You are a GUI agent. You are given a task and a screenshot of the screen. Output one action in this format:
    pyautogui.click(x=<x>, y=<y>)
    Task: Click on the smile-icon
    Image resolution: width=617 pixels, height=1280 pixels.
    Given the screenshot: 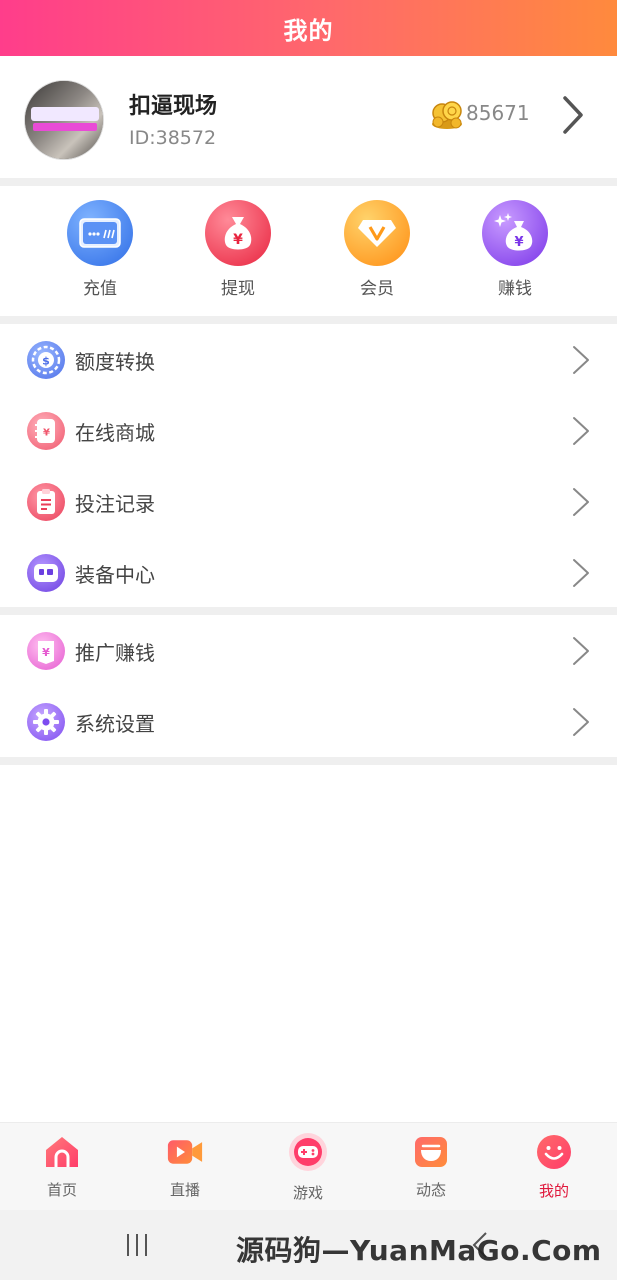 What is the action you would take?
    pyautogui.click(x=554, y=1152)
    